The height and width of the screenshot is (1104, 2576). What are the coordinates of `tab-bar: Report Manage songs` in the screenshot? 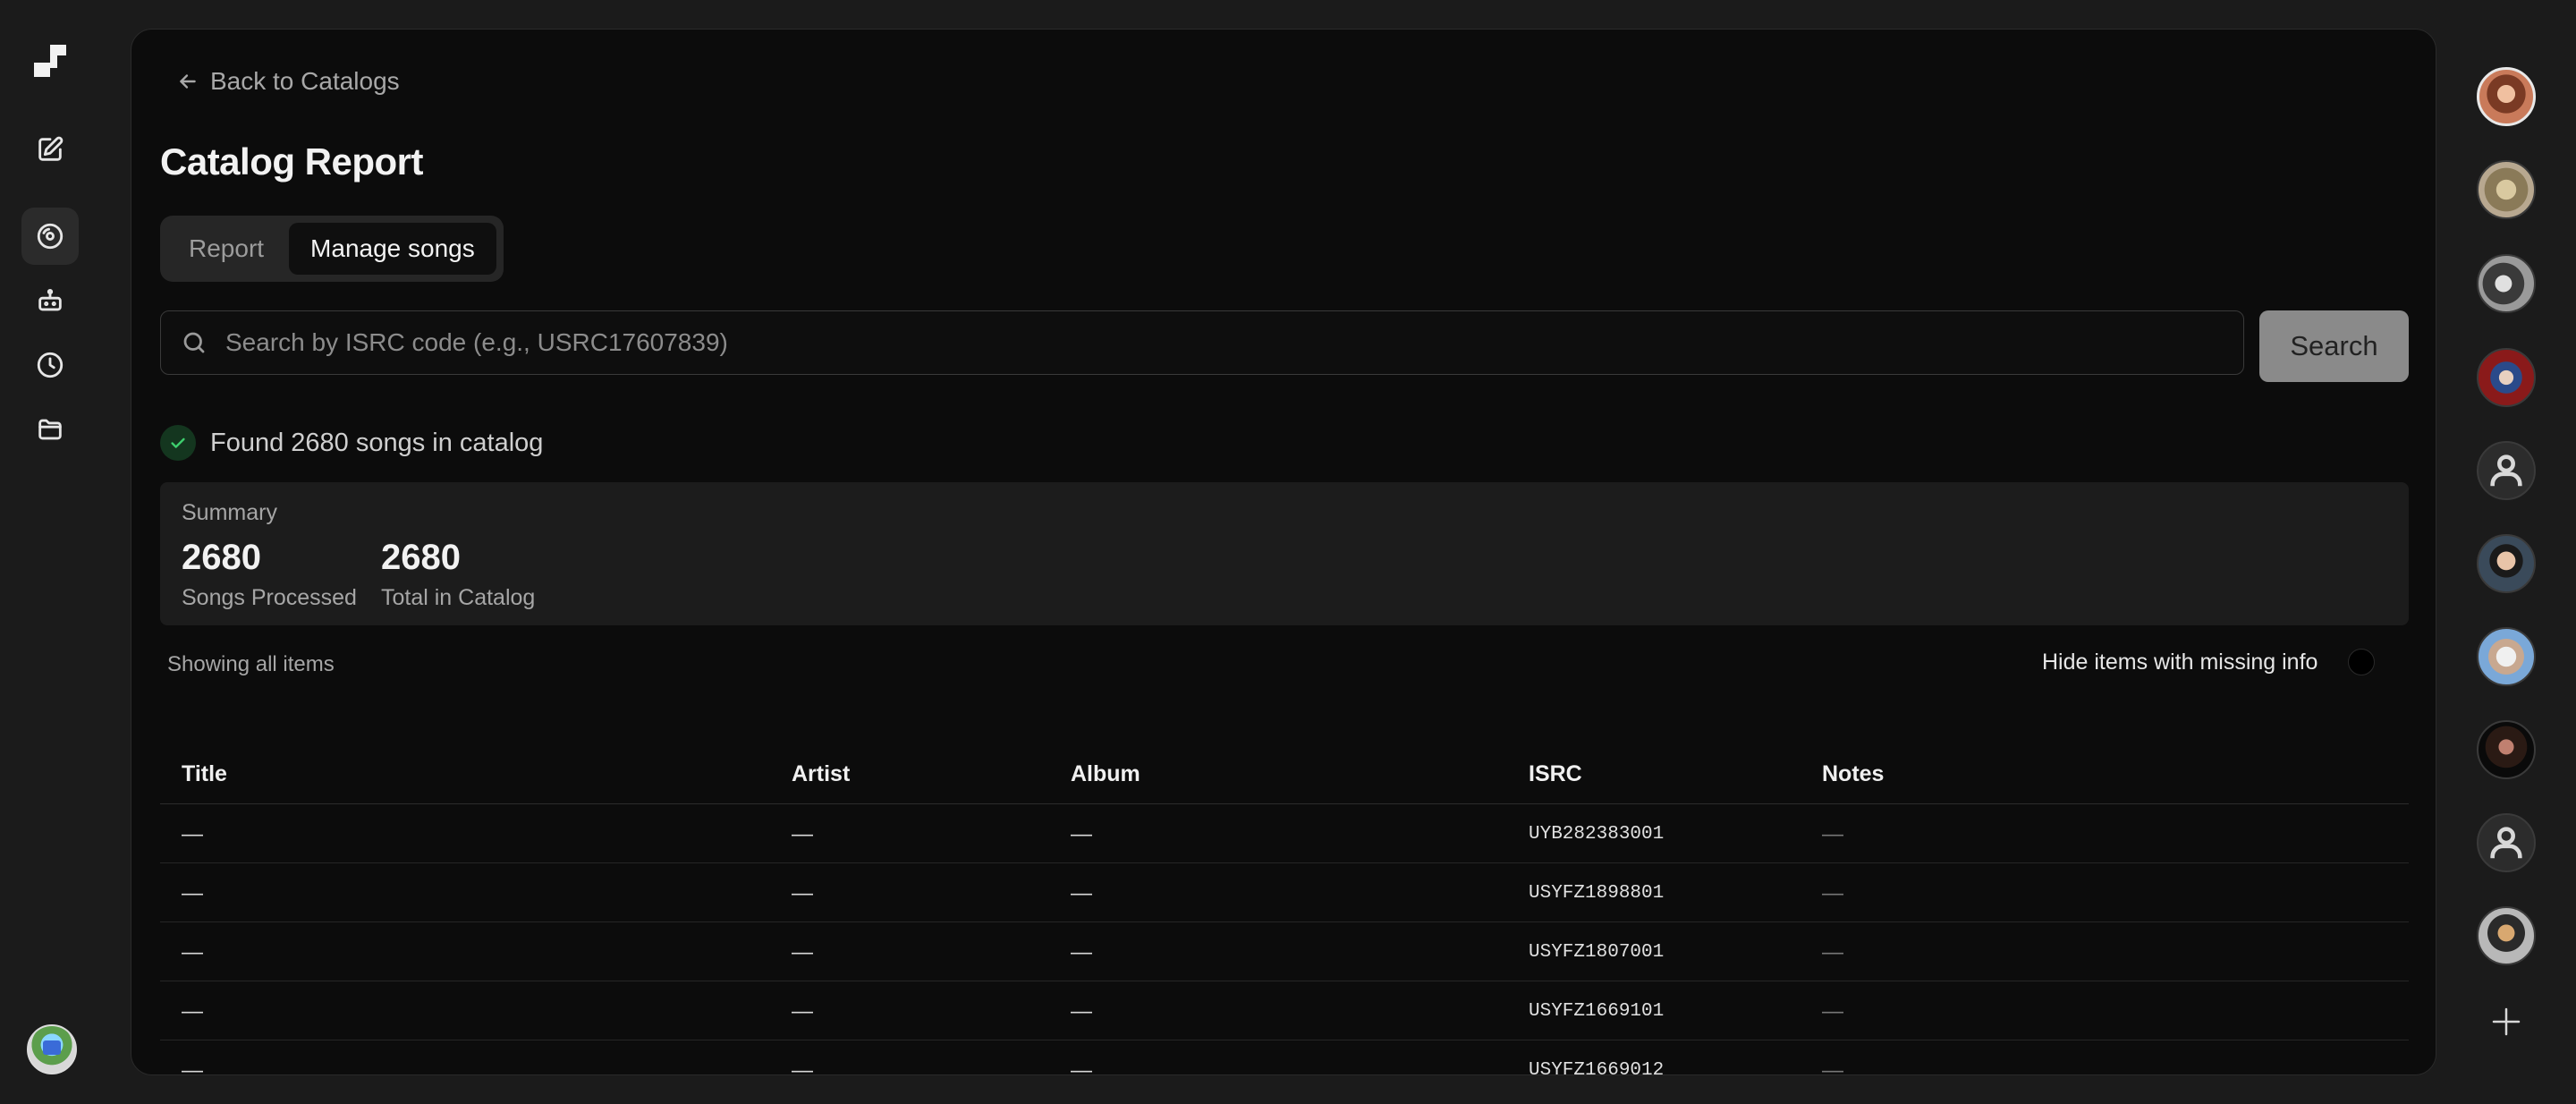 It's located at (332, 249).